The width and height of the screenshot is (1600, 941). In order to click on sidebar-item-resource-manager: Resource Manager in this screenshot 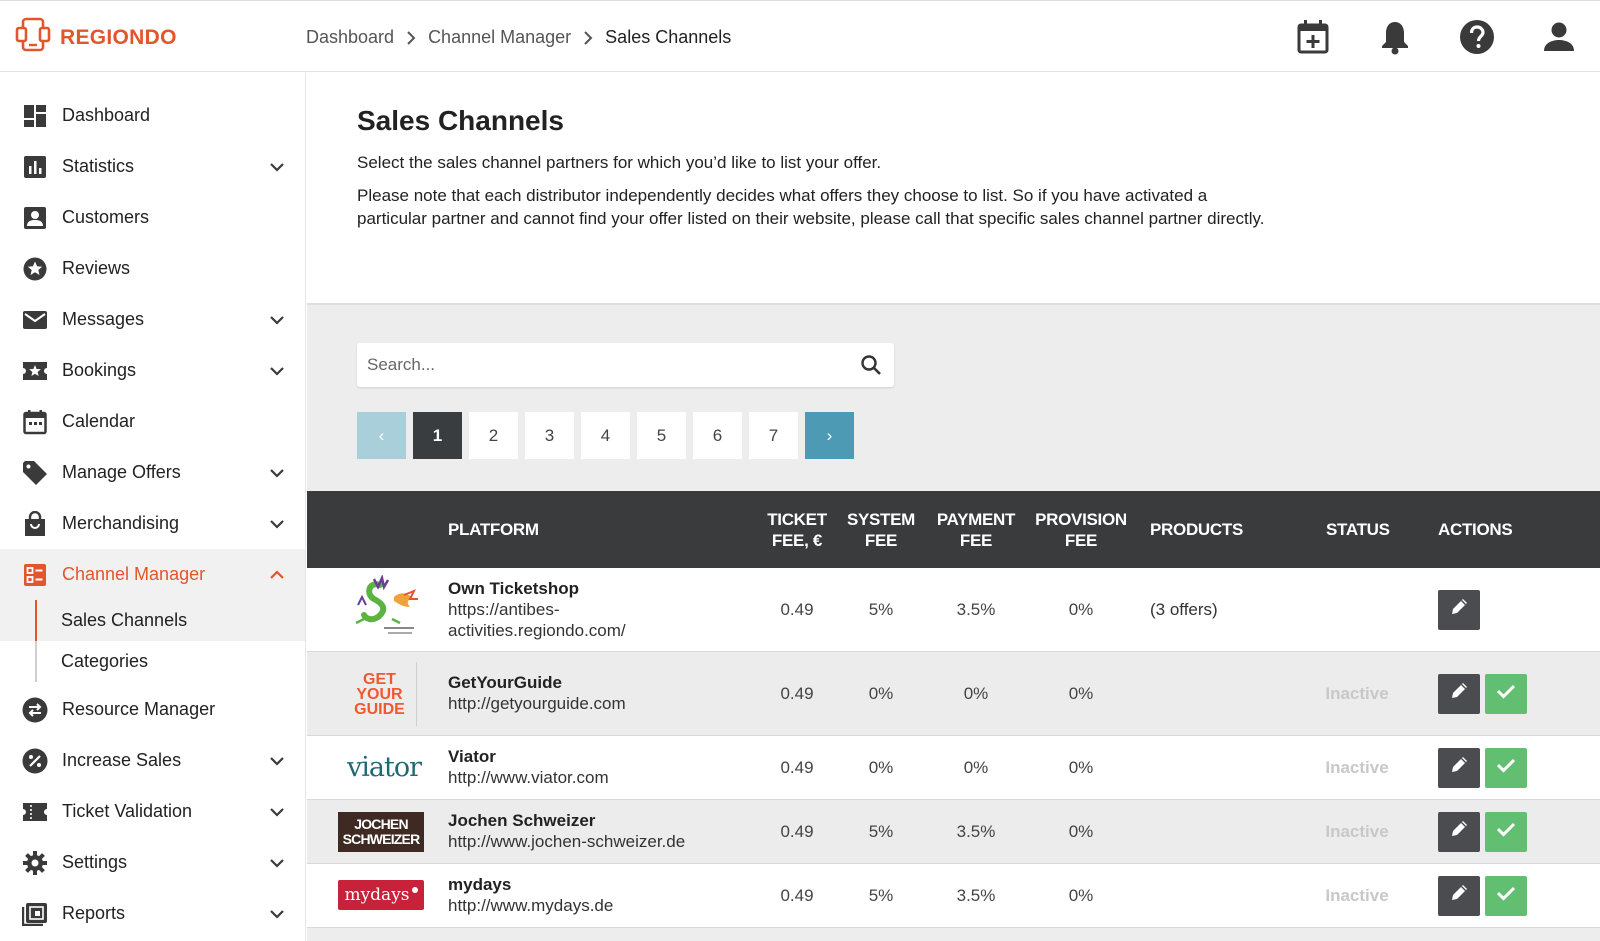, I will do `click(152, 709)`.